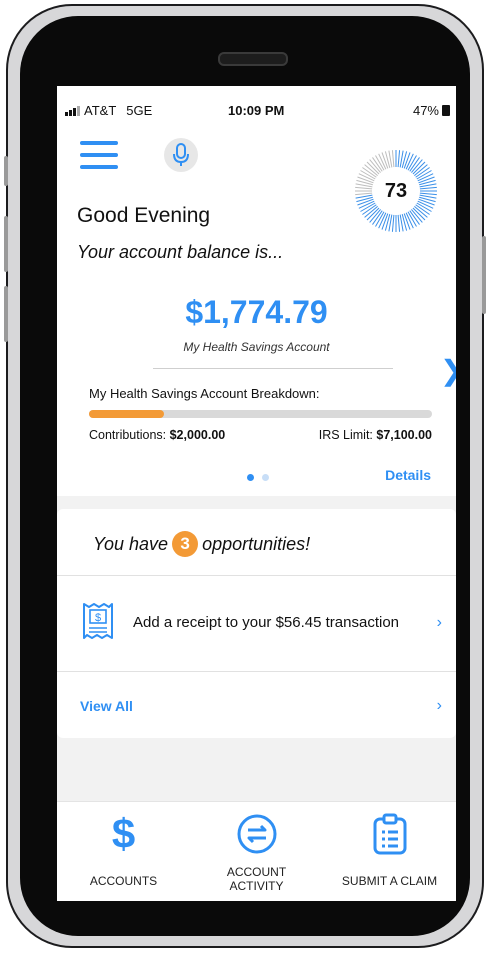 Image resolution: width=491 pixels, height=953 pixels. I want to click on tab-label: ACCOUNTS, so click(123, 881).